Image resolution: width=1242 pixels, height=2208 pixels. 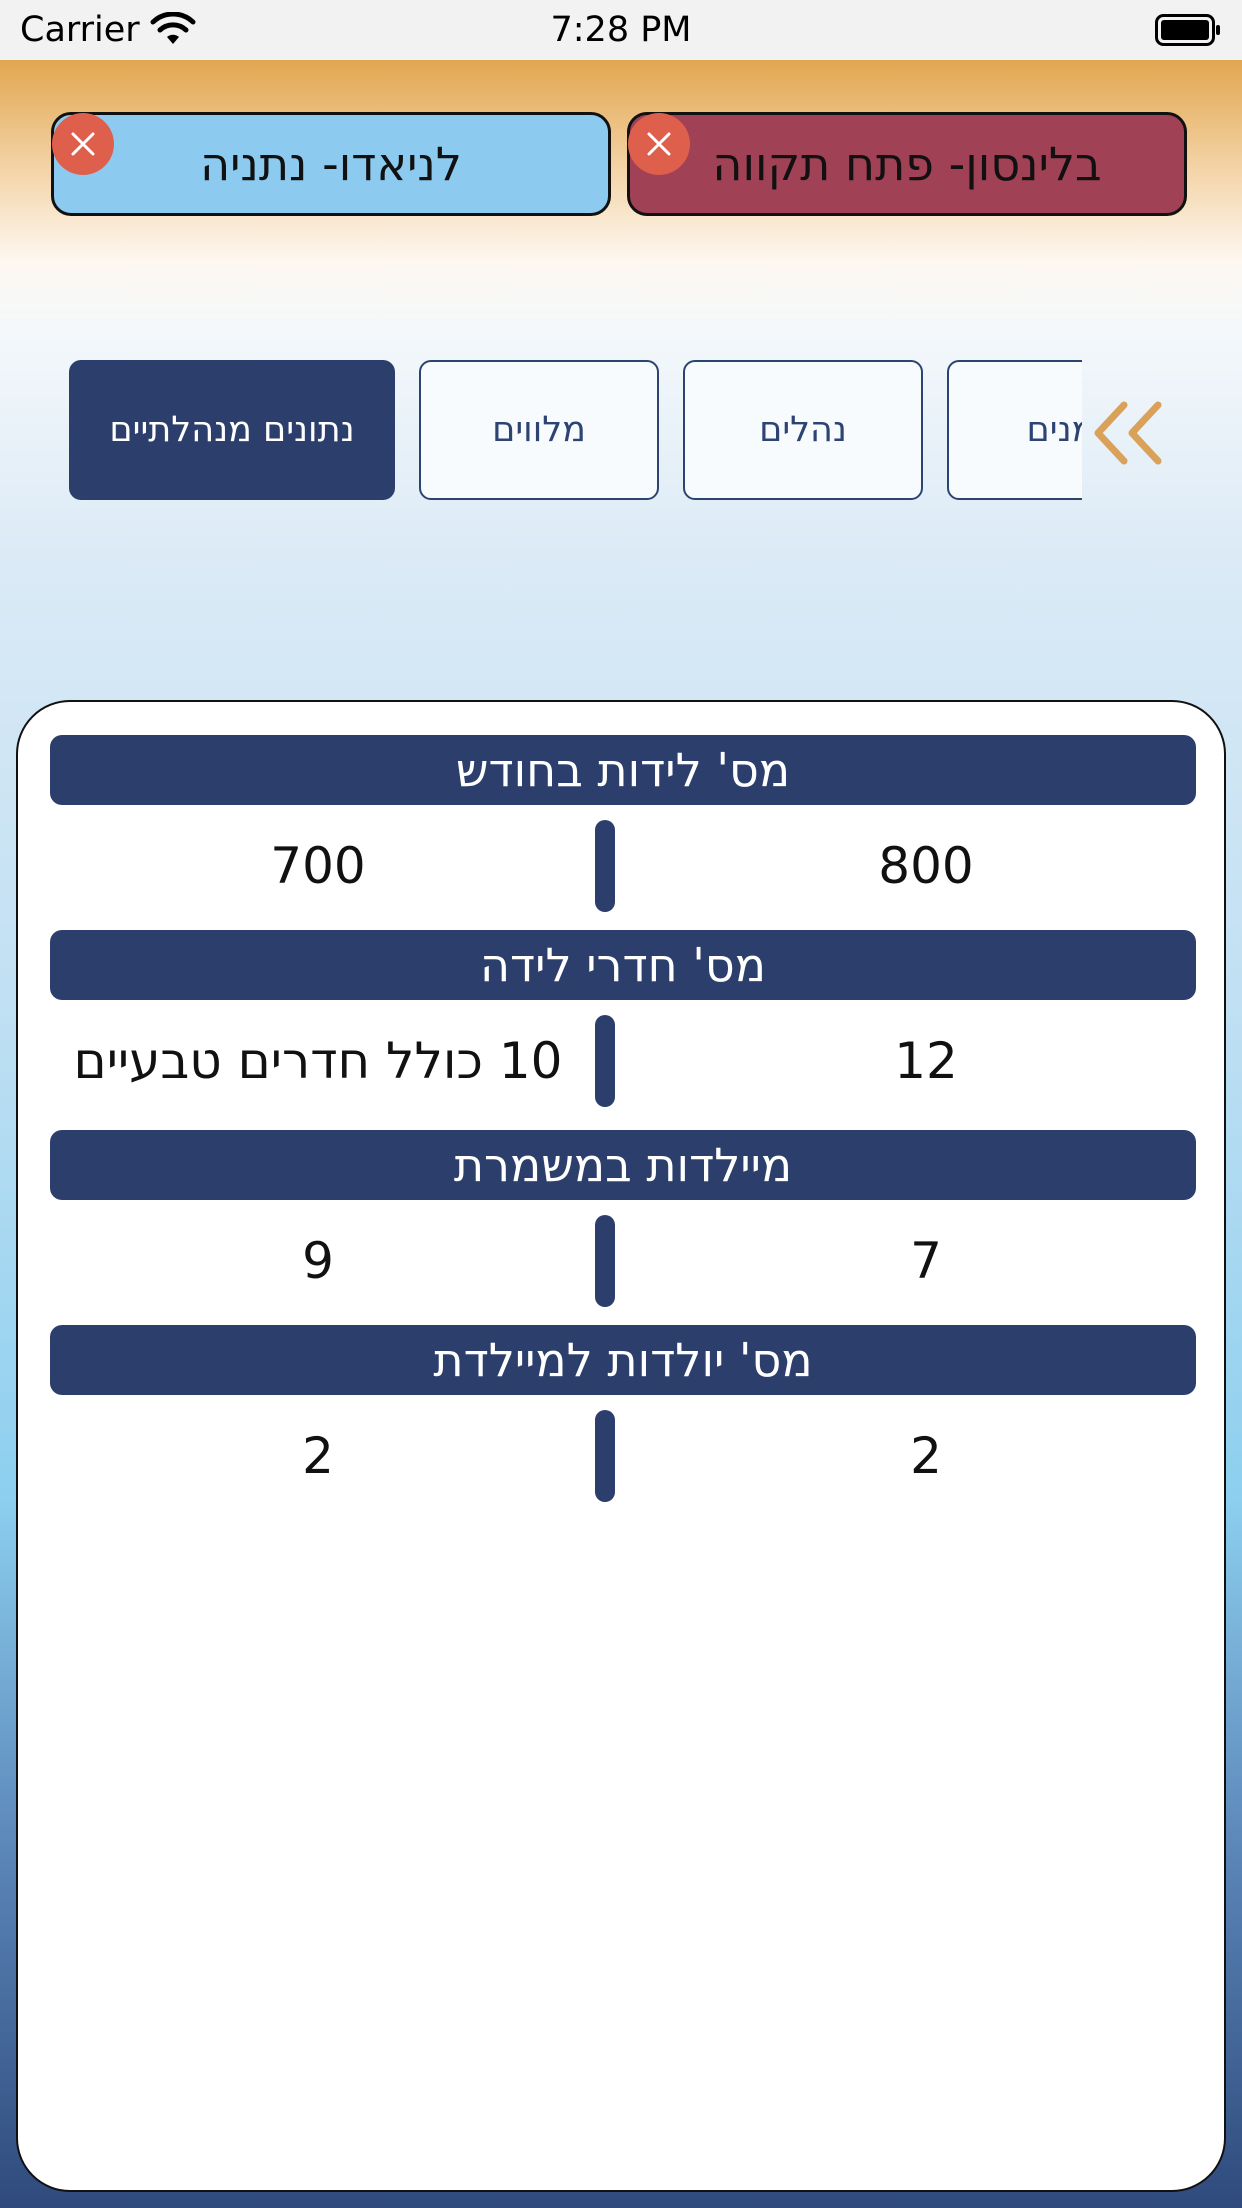 I want to click on tab-administrative-data: נתונים מנהלתיים, so click(x=232, y=430).